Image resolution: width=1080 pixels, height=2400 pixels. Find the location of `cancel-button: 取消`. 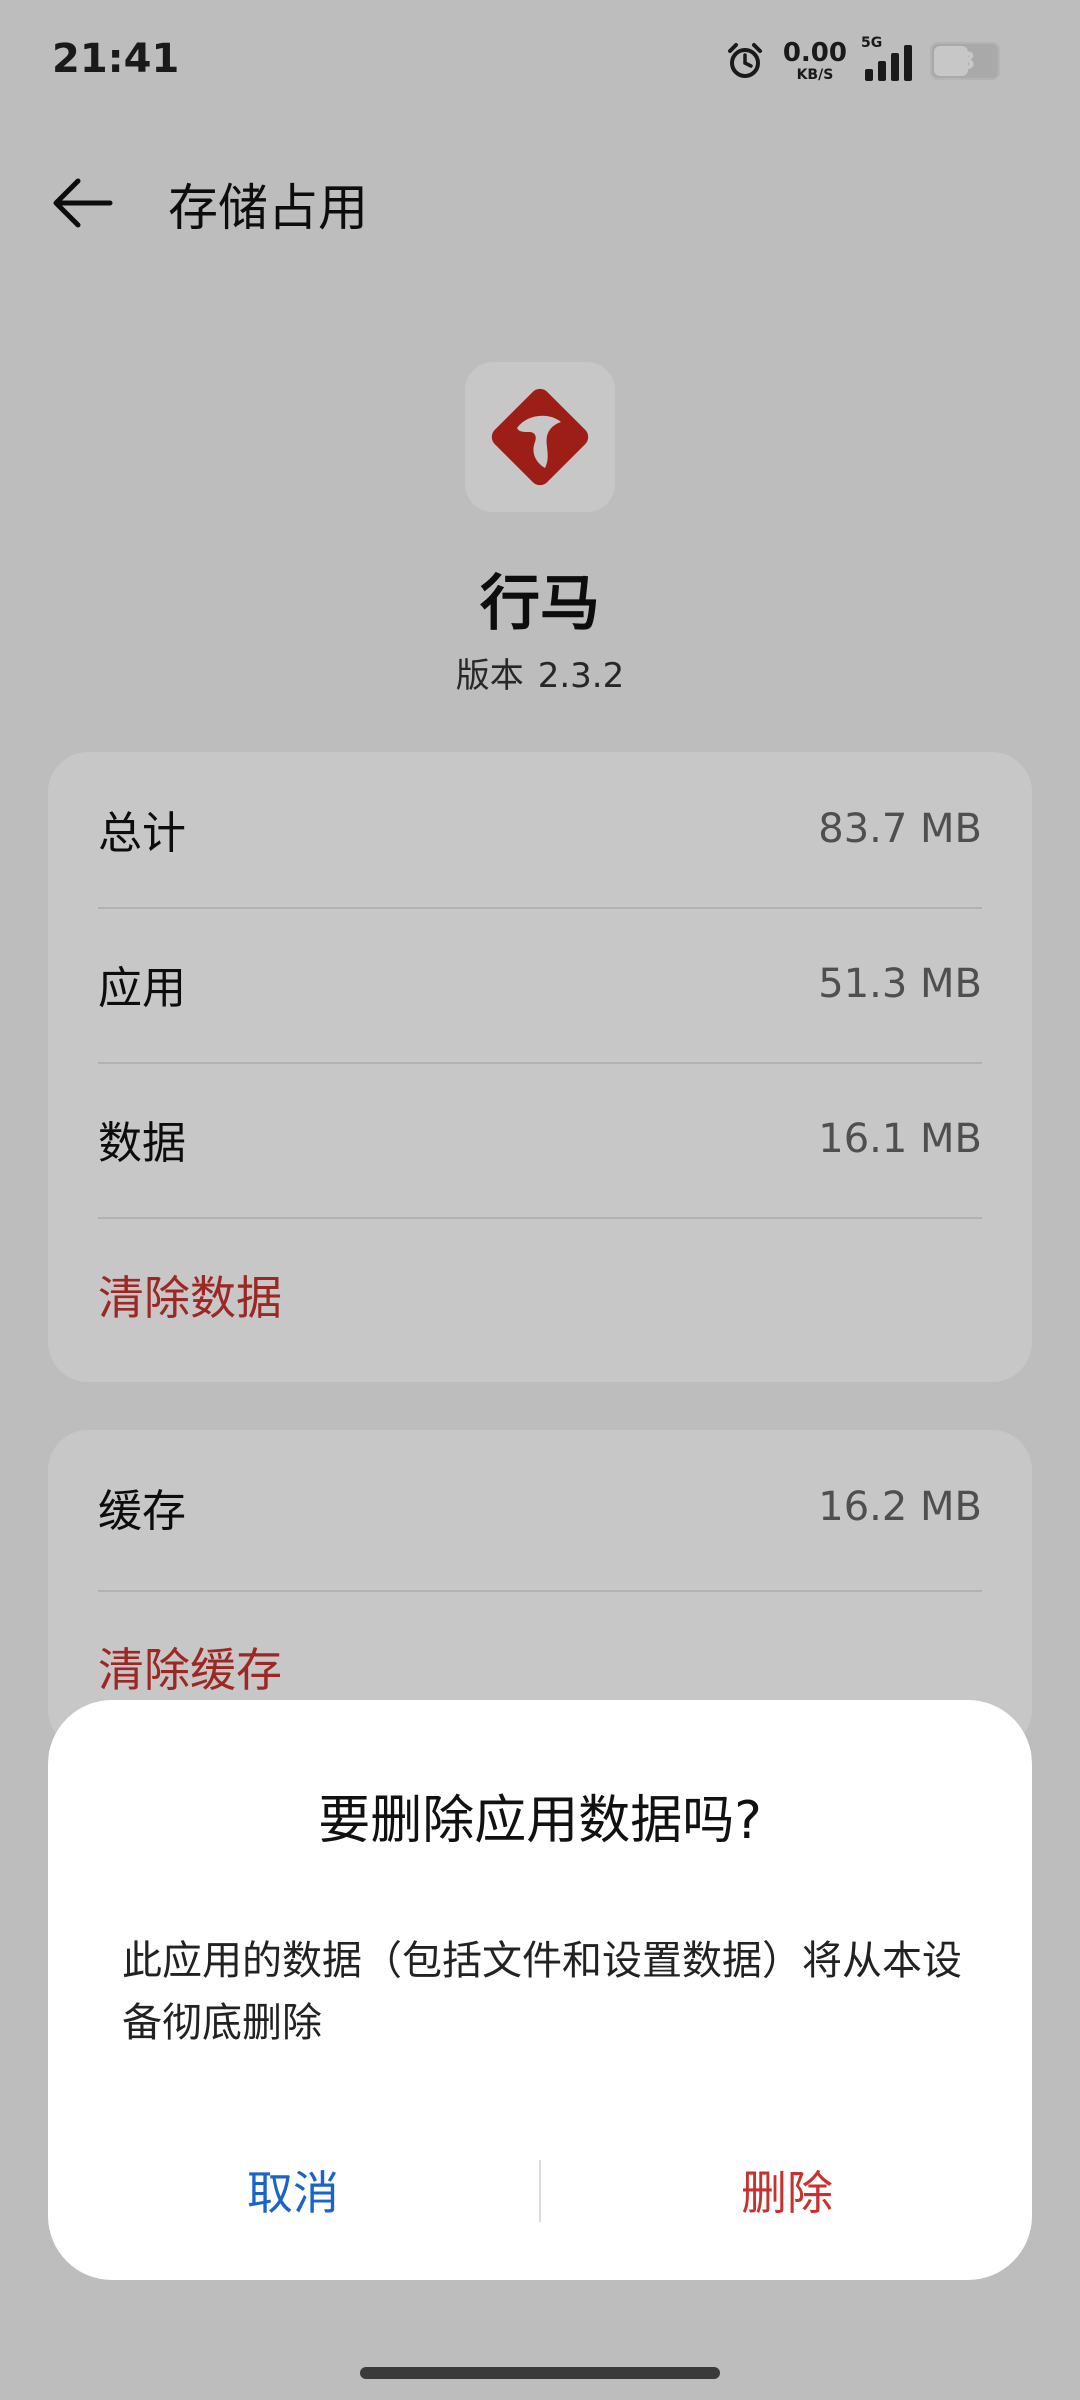

cancel-button: 取消 is located at coordinates (293, 2190).